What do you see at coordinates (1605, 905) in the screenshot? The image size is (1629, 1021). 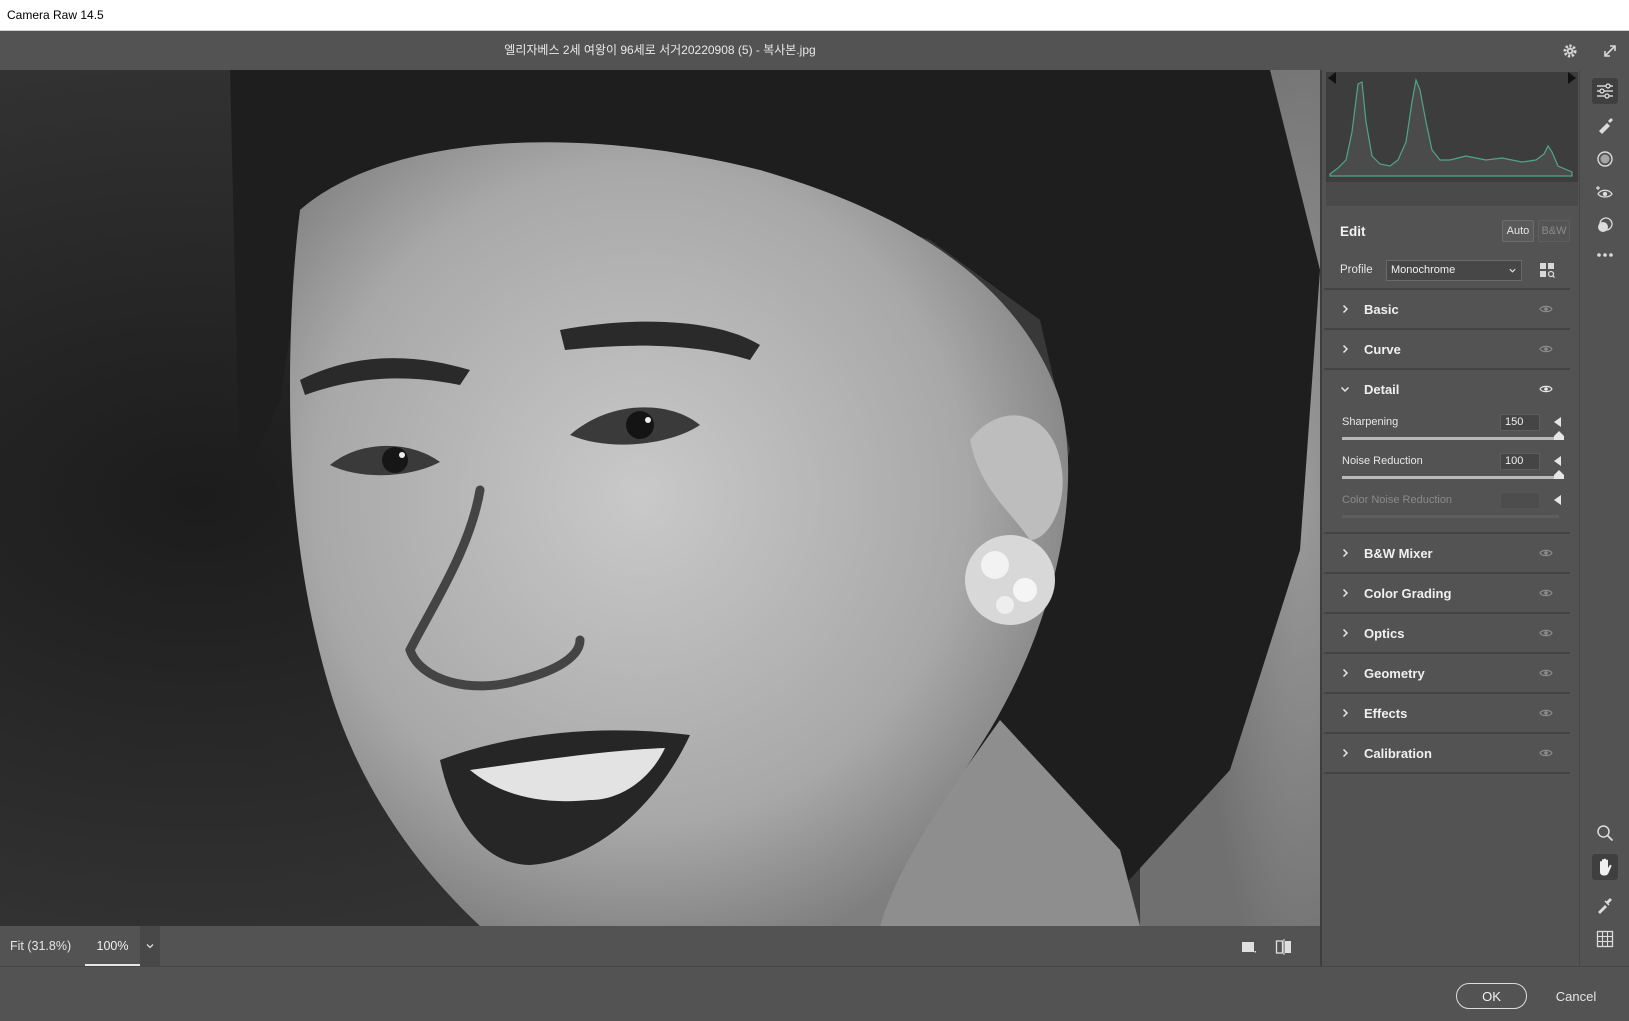 I see `white-balance-icon` at bounding box center [1605, 905].